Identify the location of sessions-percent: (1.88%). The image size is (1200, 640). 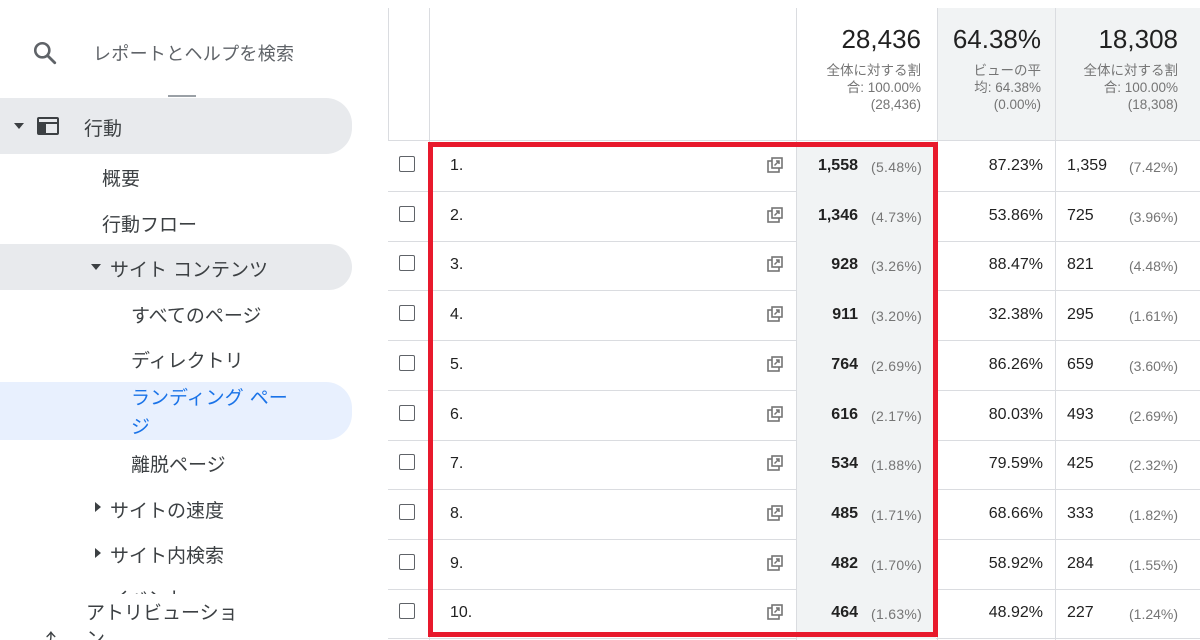
(897, 465).